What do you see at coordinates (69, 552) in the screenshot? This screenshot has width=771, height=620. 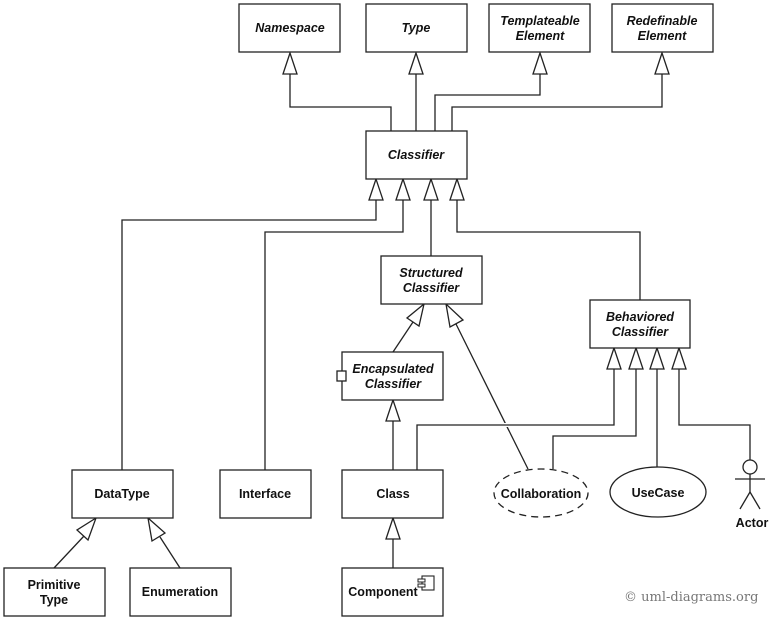 I see `edge-primitive-datatype` at bounding box center [69, 552].